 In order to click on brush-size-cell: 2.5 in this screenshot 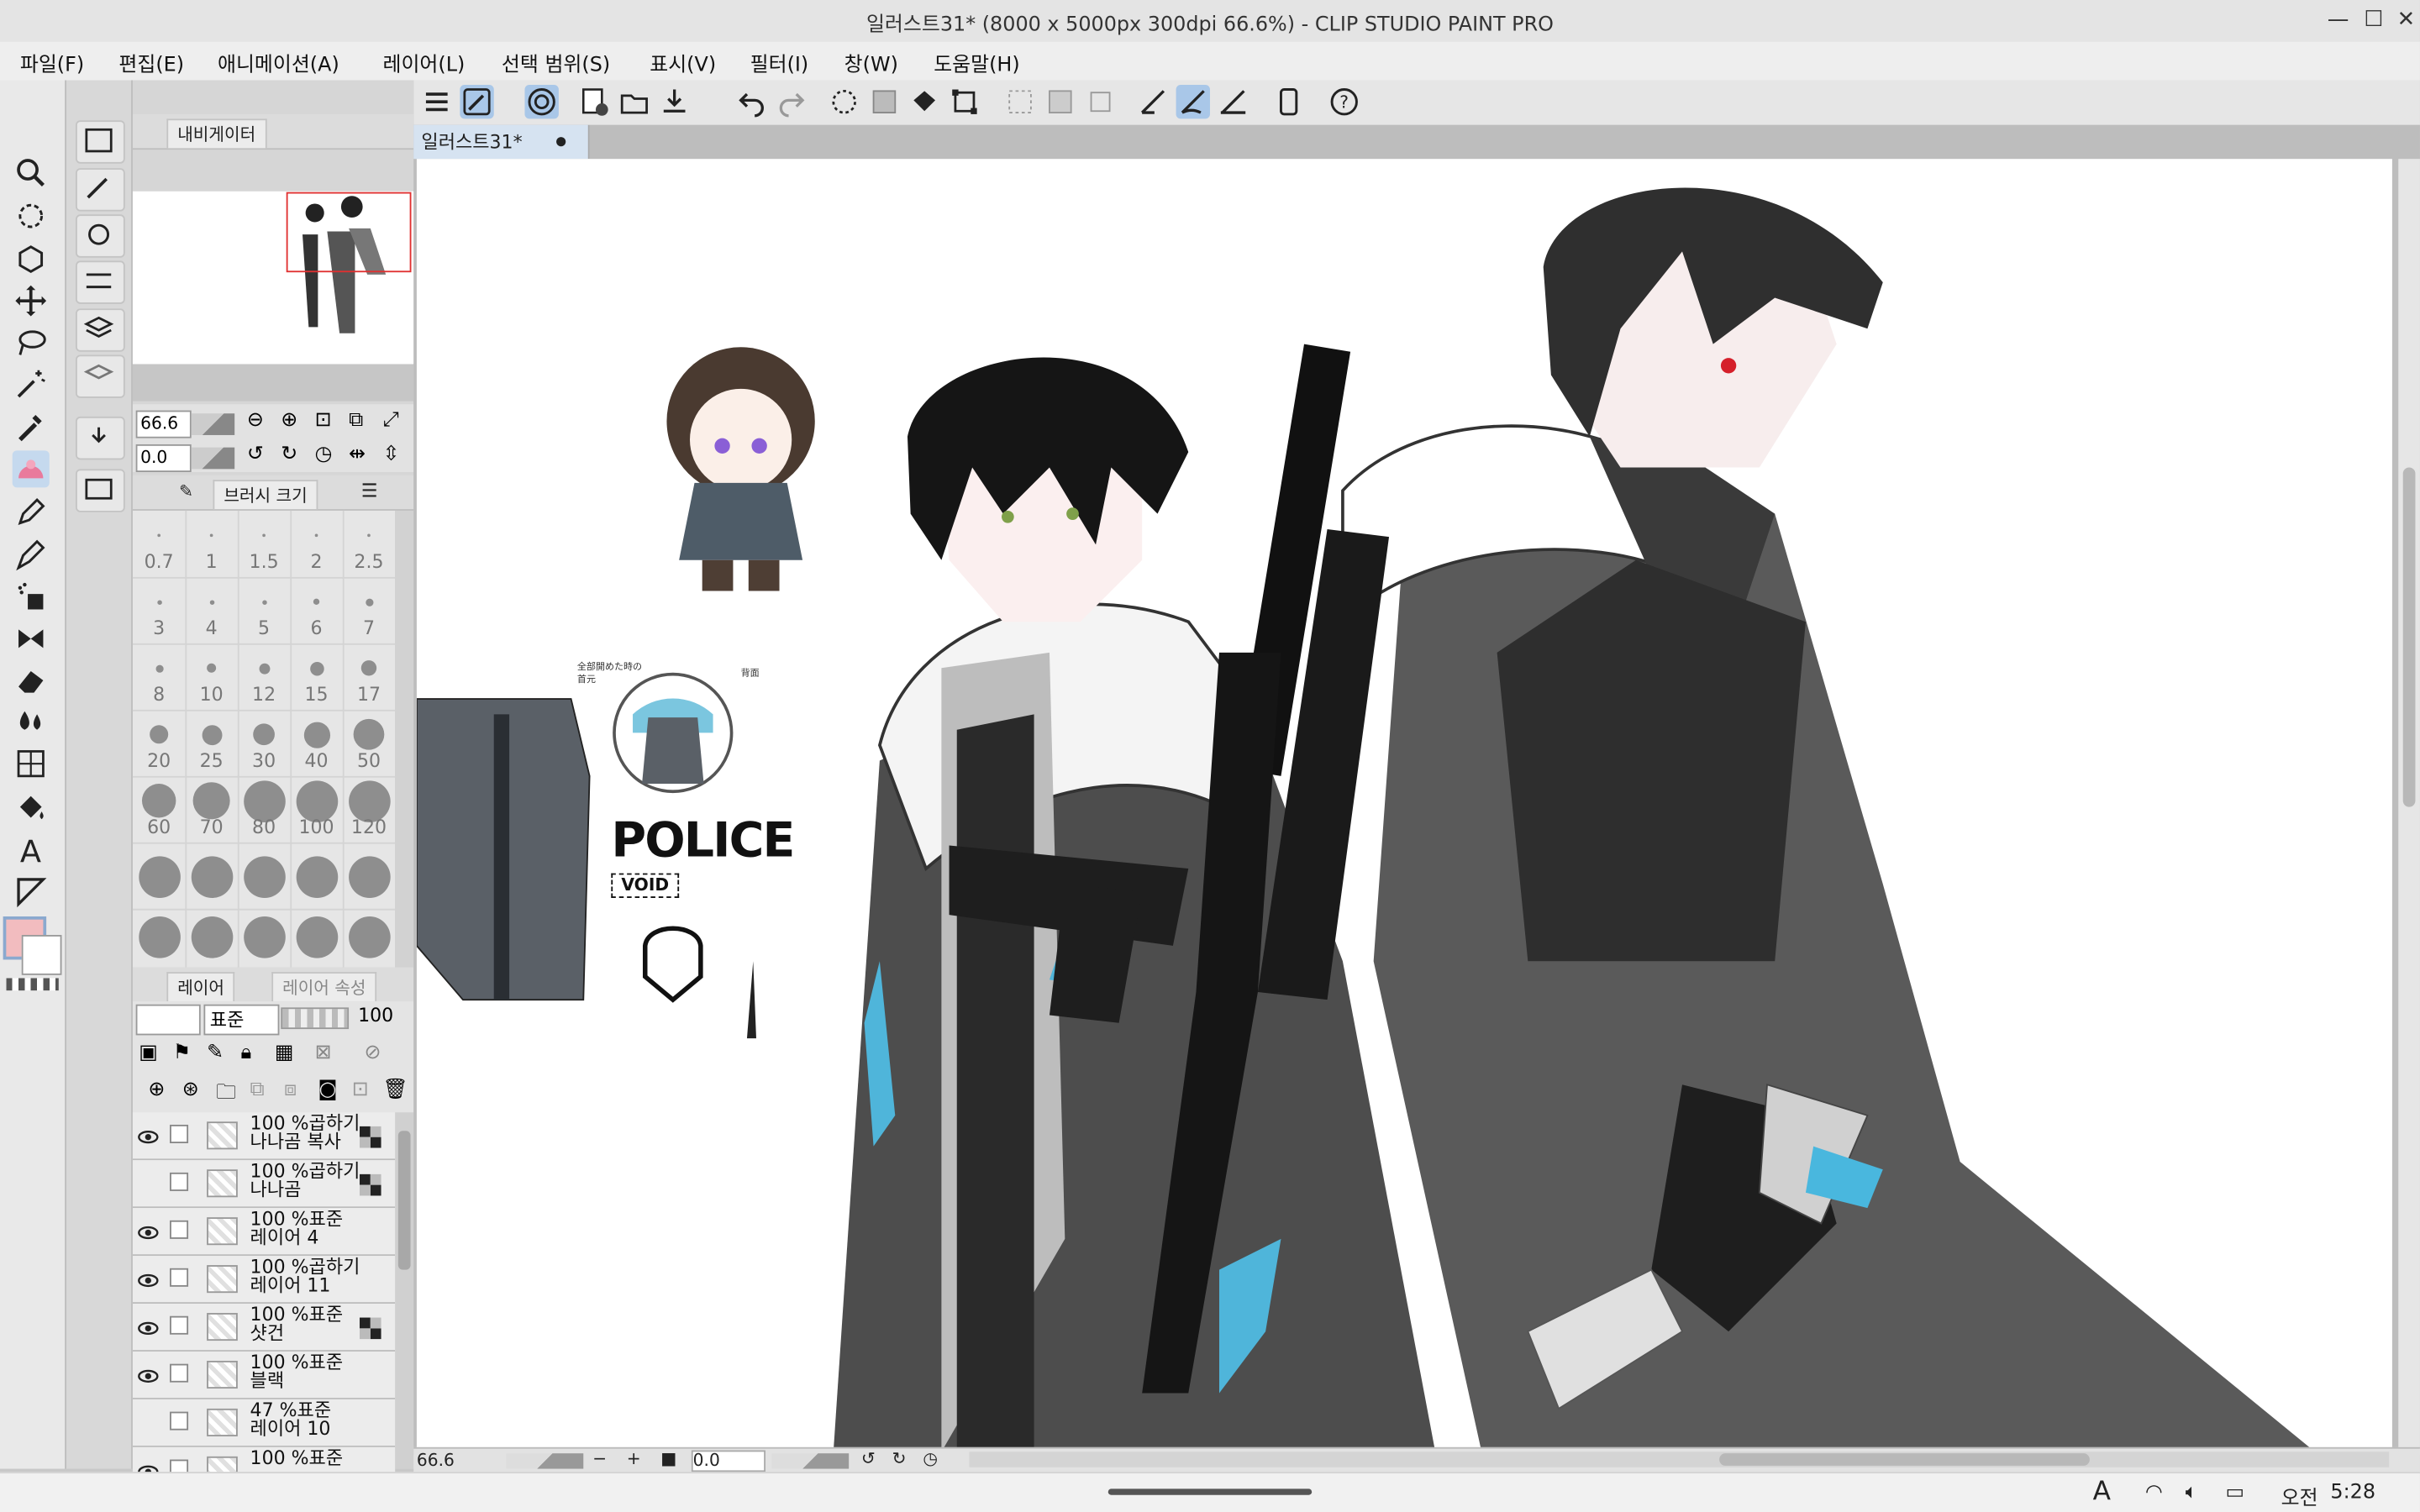, I will do `click(369, 544)`.